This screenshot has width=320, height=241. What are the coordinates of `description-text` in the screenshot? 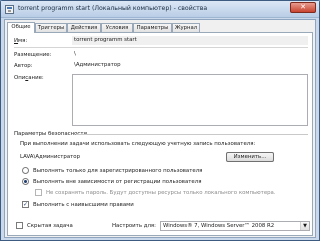 It's located at (74, 79).